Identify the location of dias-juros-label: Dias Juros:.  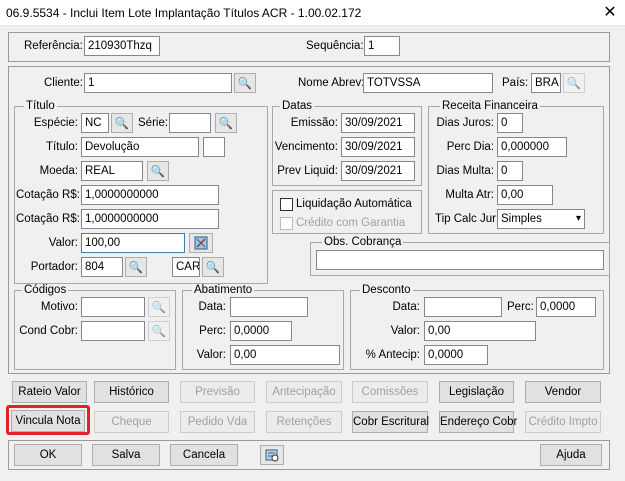
(465, 123).